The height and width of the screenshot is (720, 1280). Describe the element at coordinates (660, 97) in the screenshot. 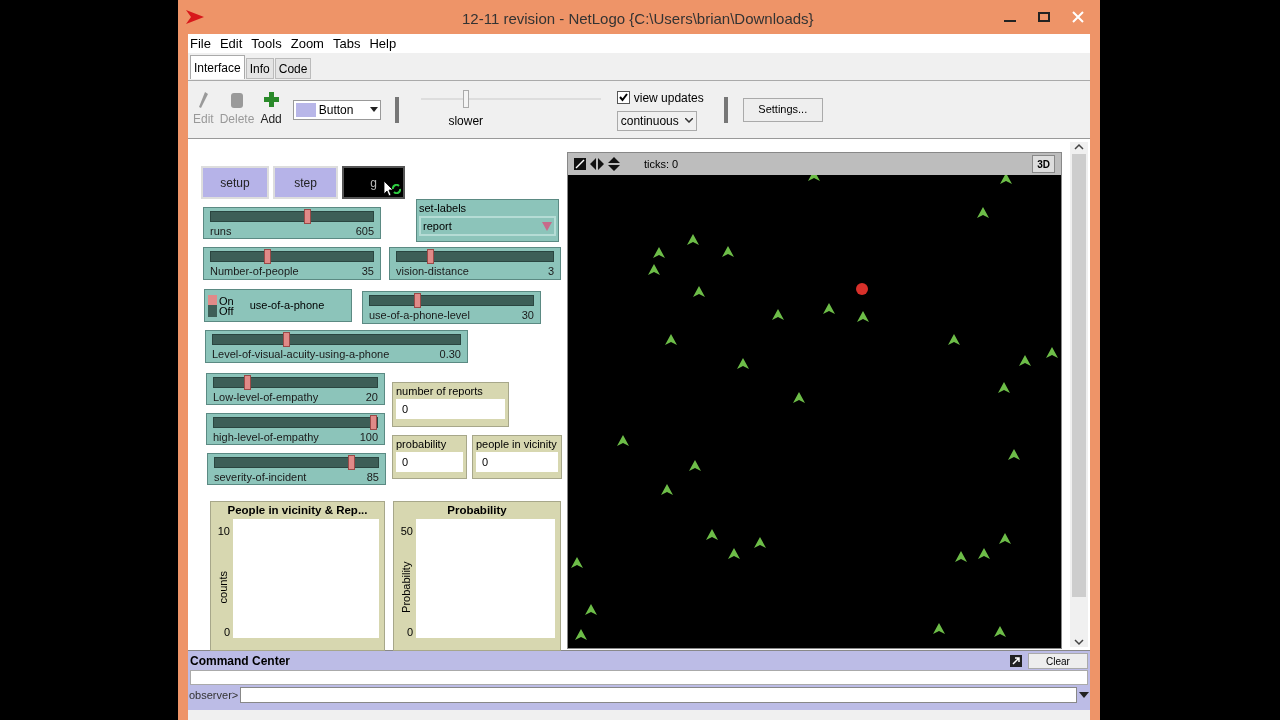

I see `view-updates-checkbox: view updates` at that location.